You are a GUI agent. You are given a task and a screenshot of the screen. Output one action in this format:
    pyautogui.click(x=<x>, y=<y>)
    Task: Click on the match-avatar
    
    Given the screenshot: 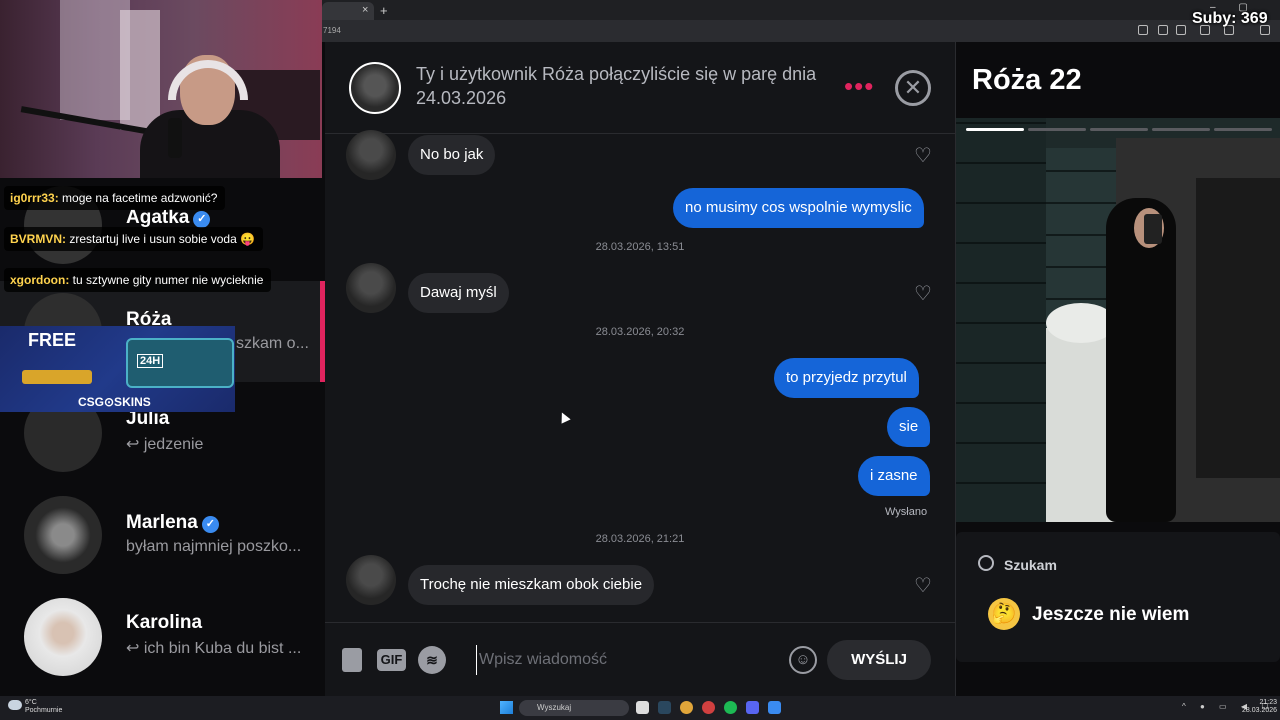 What is the action you would take?
    pyautogui.click(x=375, y=88)
    